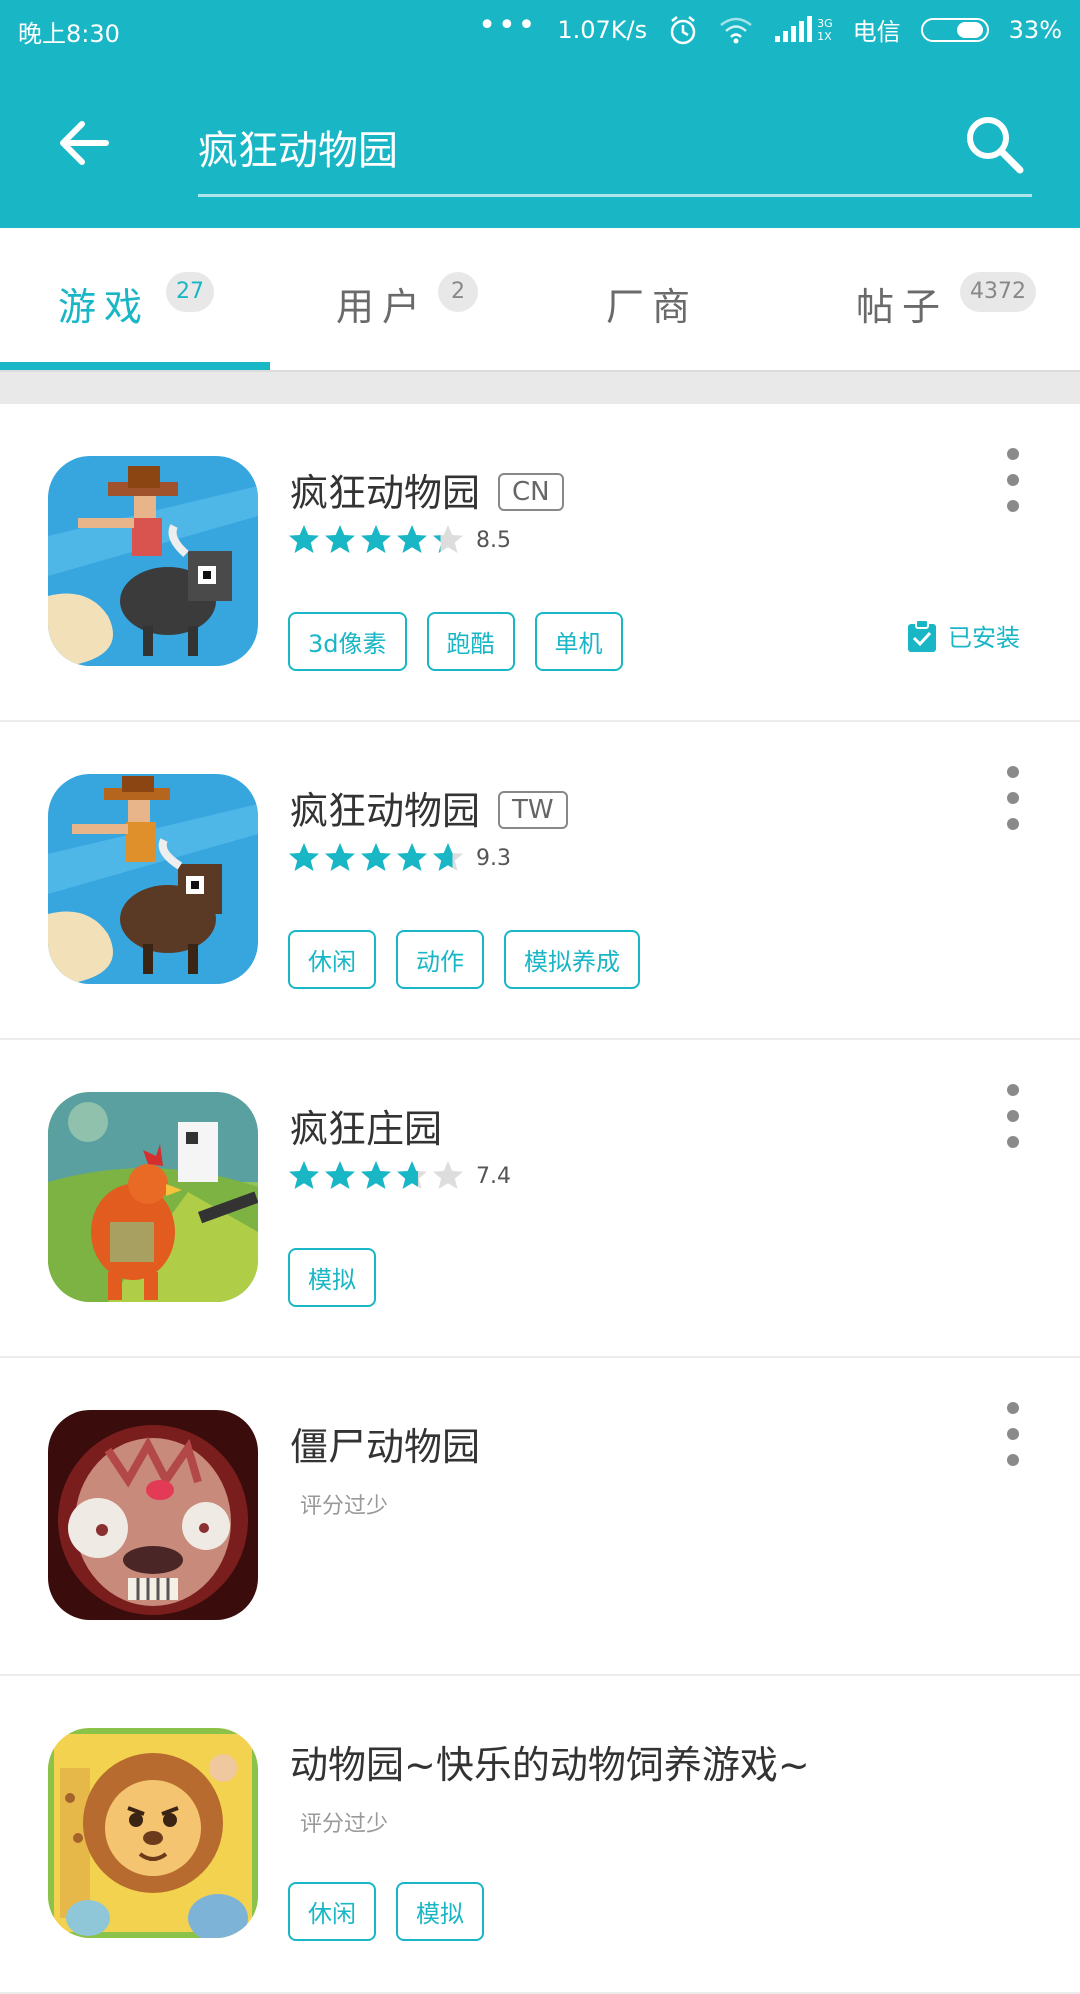 The width and height of the screenshot is (1080, 1994). I want to click on tag-list: 休闲 动作 模拟养成, so click(464, 959).